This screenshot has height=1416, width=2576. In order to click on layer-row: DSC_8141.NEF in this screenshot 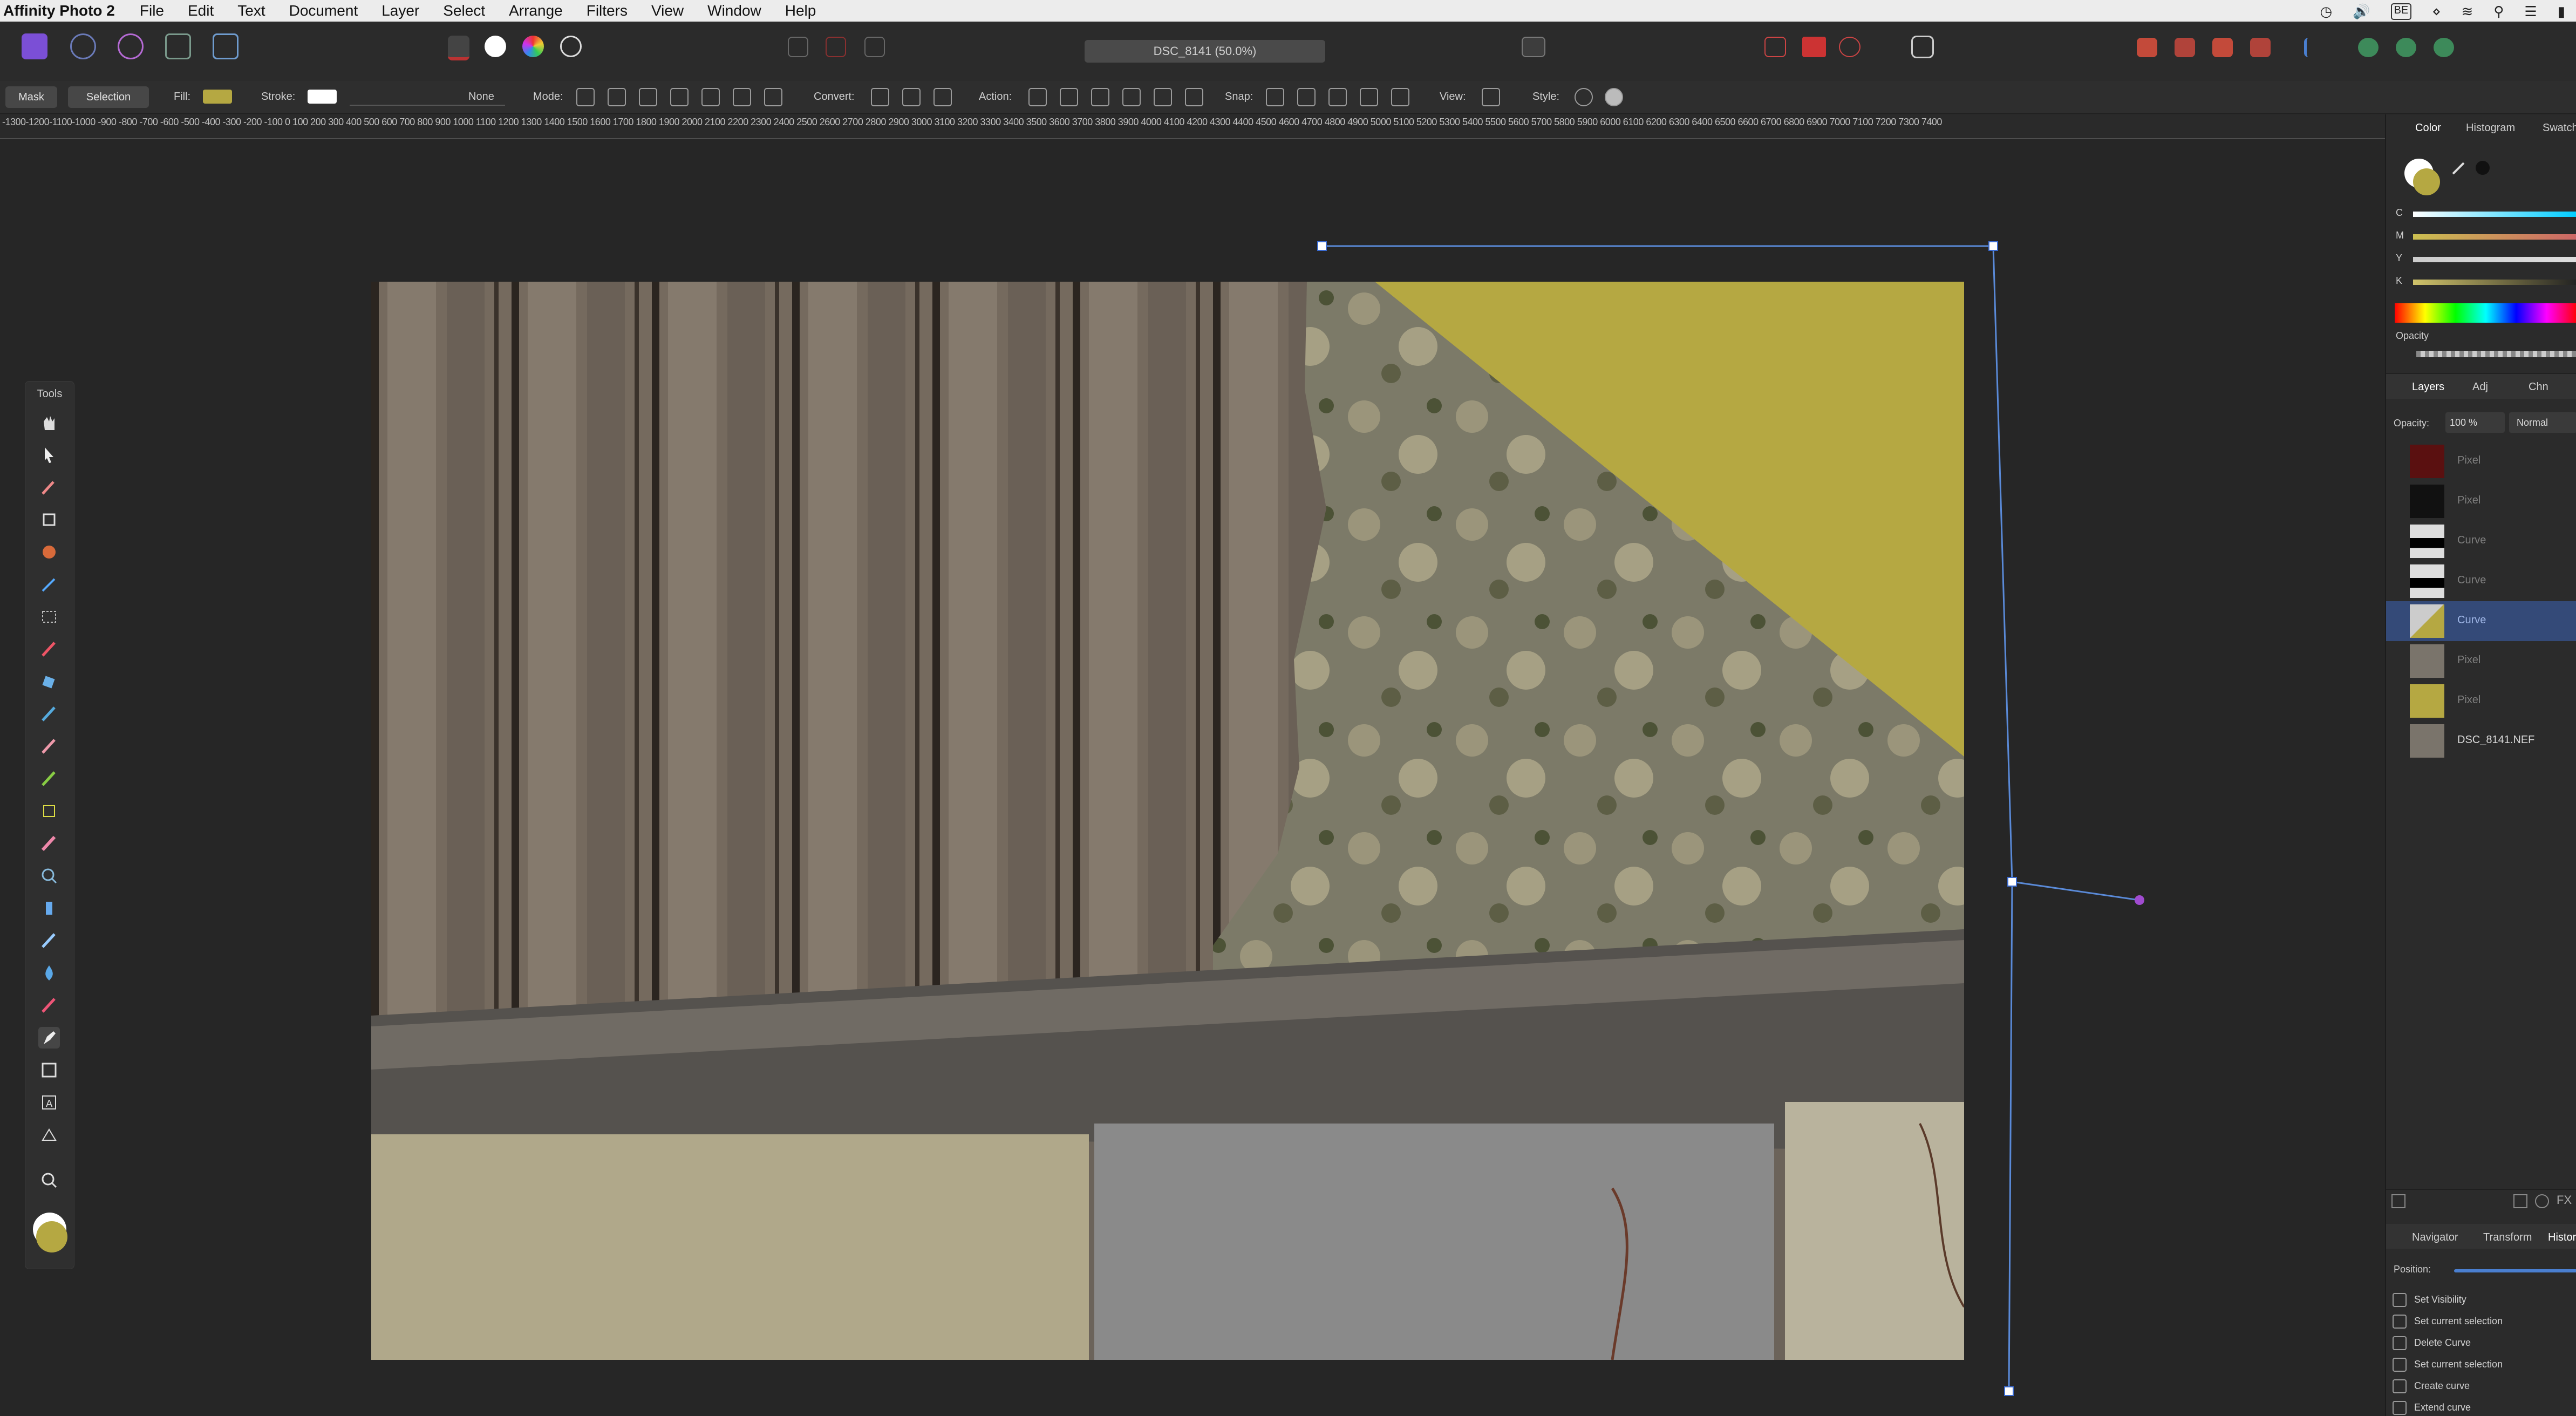, I will do `click(2481, 741)`.